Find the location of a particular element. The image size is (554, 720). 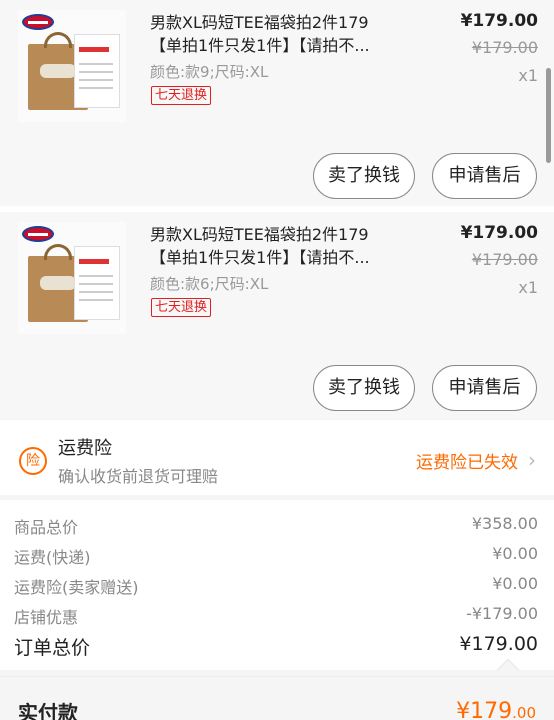

product-spec: 颜色:款9;尺码:XL is located at coordinates (209, 72).